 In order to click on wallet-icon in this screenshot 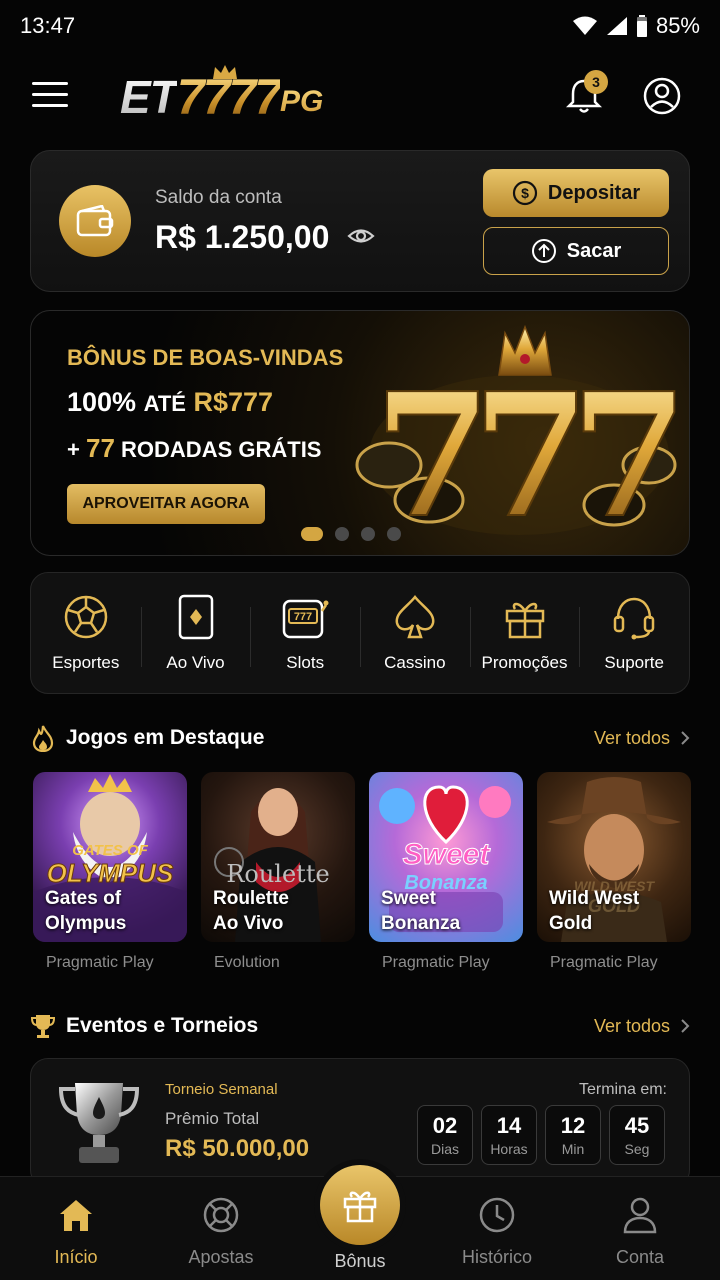, I will do `click(95, 221)`.